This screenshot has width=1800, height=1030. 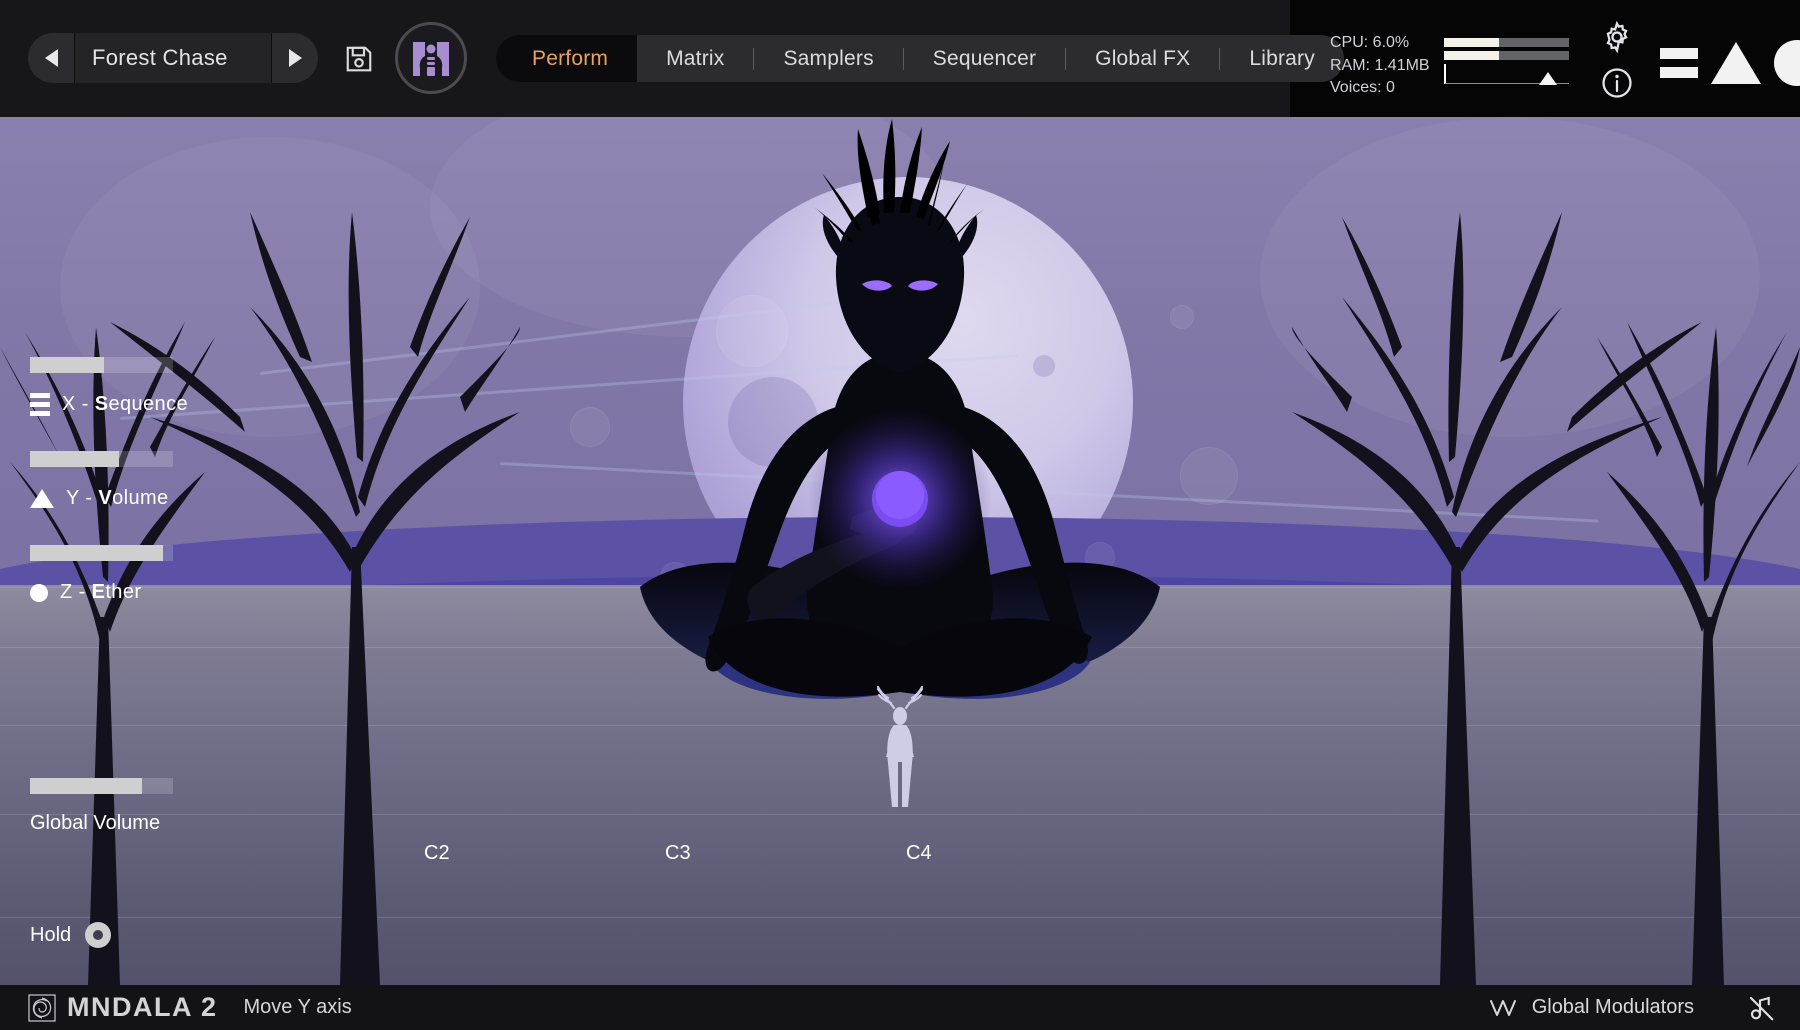 I want to click on tab-label: Global FX, so click(x=1143, y=58).